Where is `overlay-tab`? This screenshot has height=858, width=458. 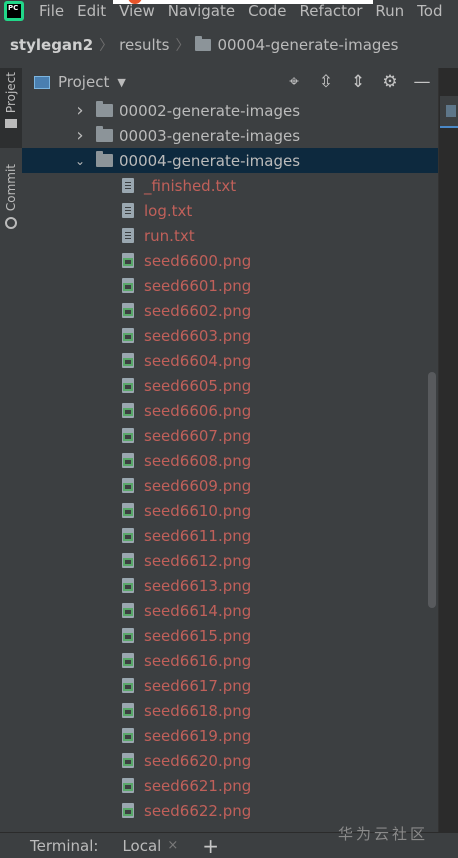
overlay-tab is located at coordinates (243, 2).